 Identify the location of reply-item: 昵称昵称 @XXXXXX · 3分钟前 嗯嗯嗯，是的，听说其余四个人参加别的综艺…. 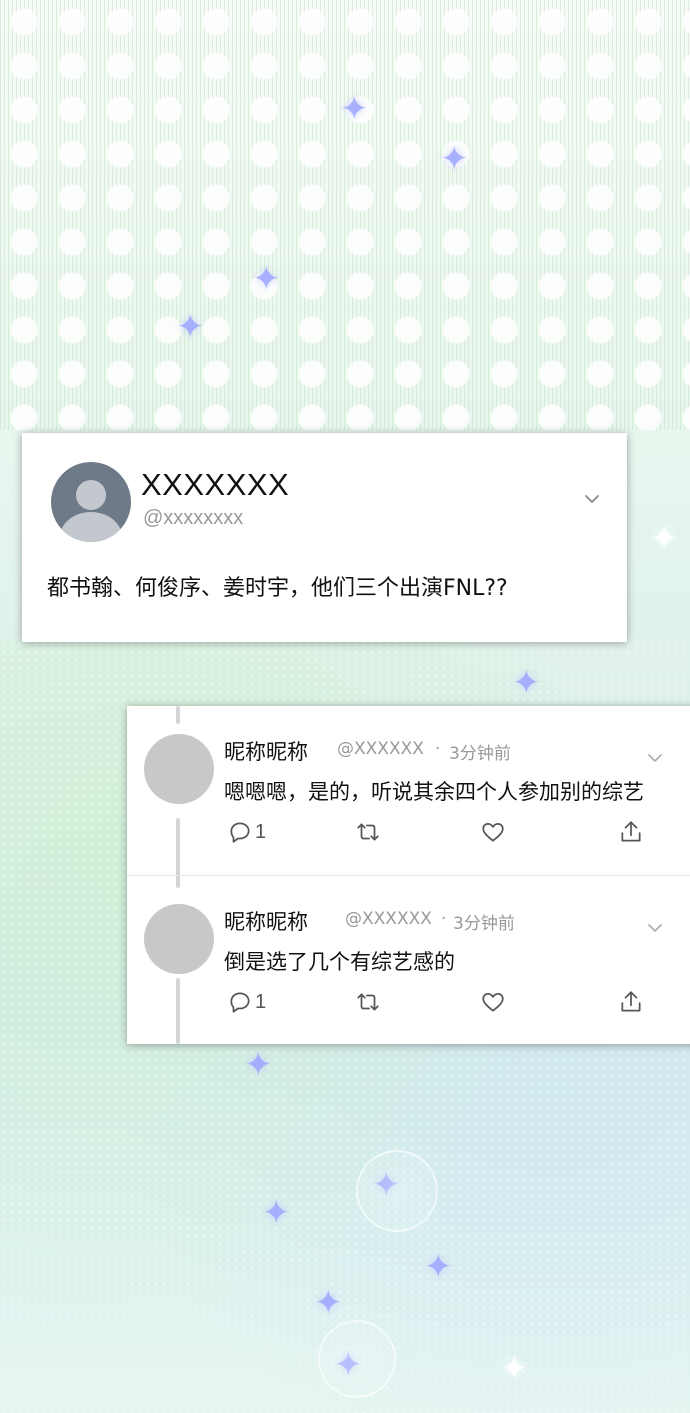
(408, 790).